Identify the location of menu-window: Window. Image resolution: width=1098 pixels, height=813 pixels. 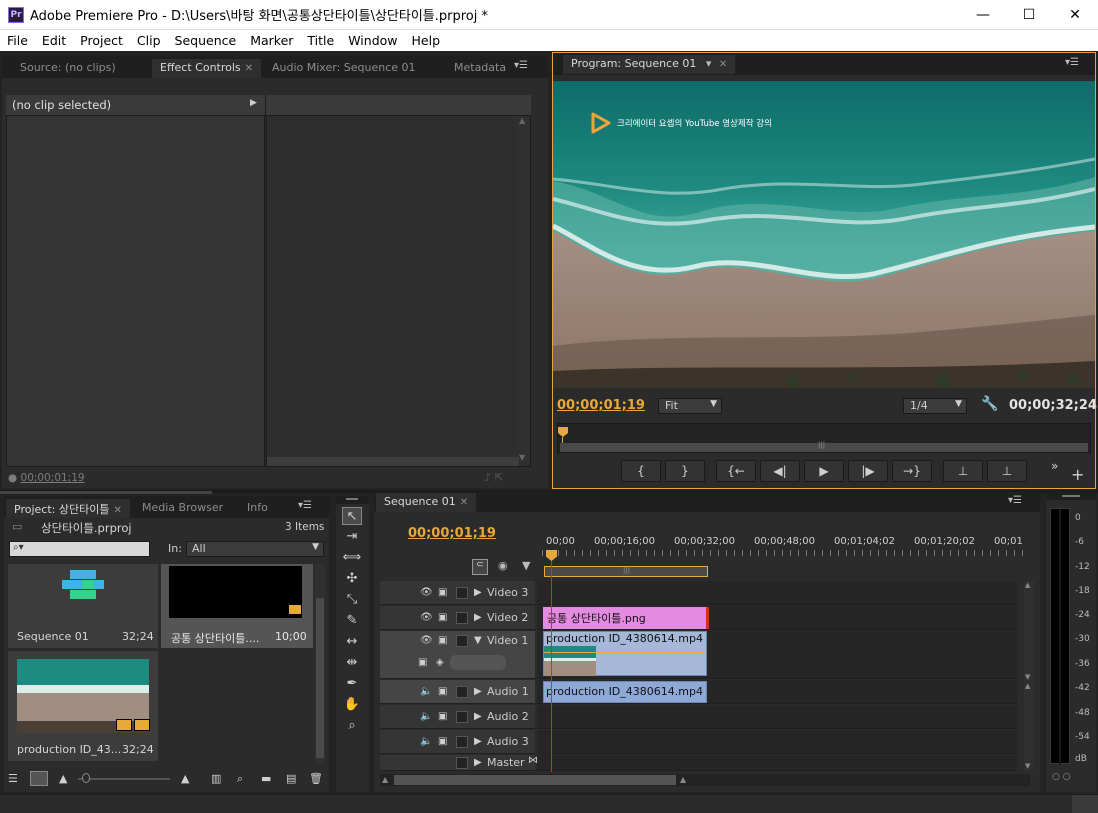
(372, 40).